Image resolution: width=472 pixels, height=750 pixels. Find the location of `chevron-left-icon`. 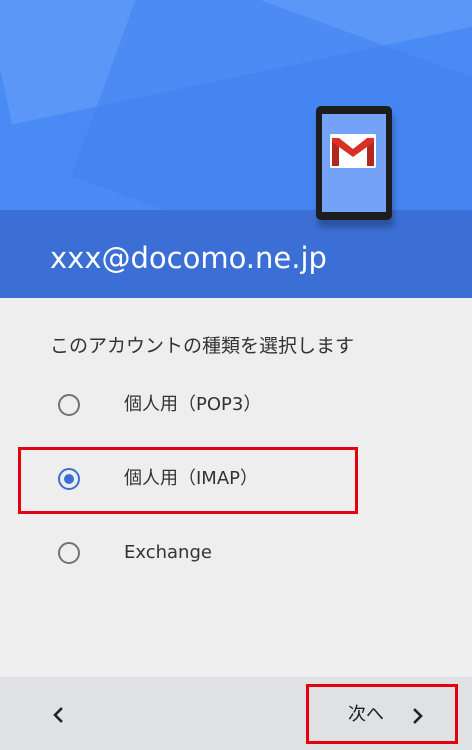

chevron-left-icon is located at coordinates (58, 715).